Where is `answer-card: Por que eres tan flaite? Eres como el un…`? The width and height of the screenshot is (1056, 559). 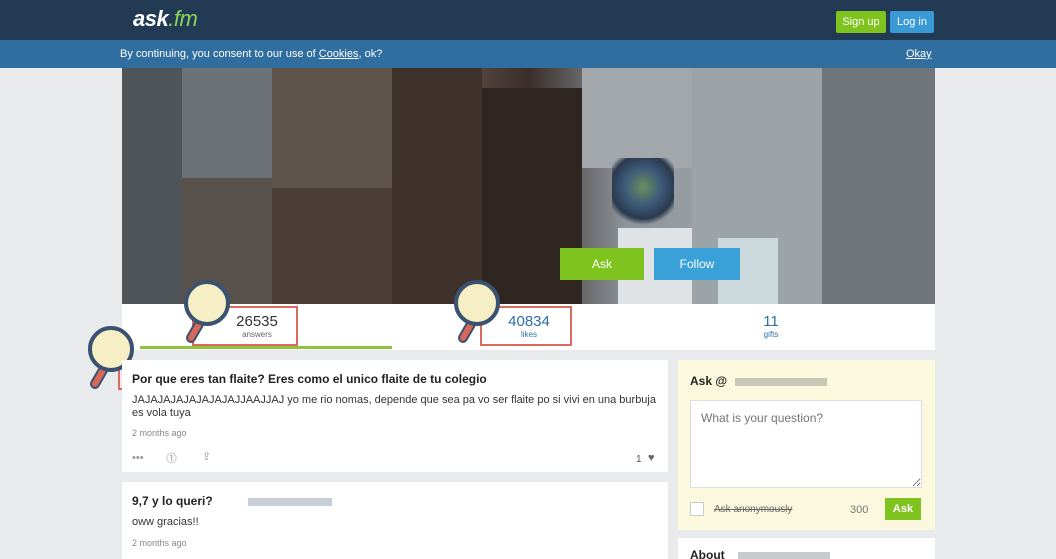 answer-card: Por que eres tan flaite? Eres como el un… is located at coordinates (395, 416).